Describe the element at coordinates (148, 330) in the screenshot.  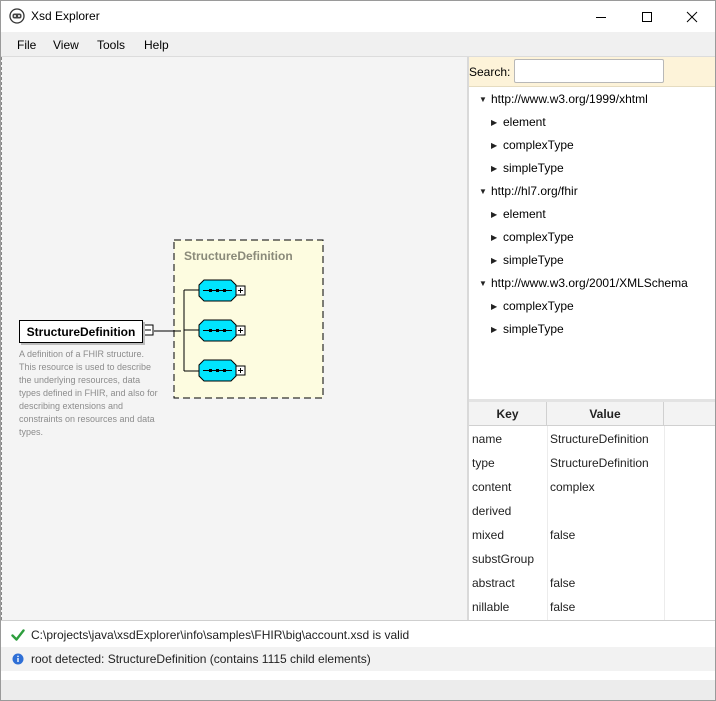
I see `root-collapse-icon` at that location.